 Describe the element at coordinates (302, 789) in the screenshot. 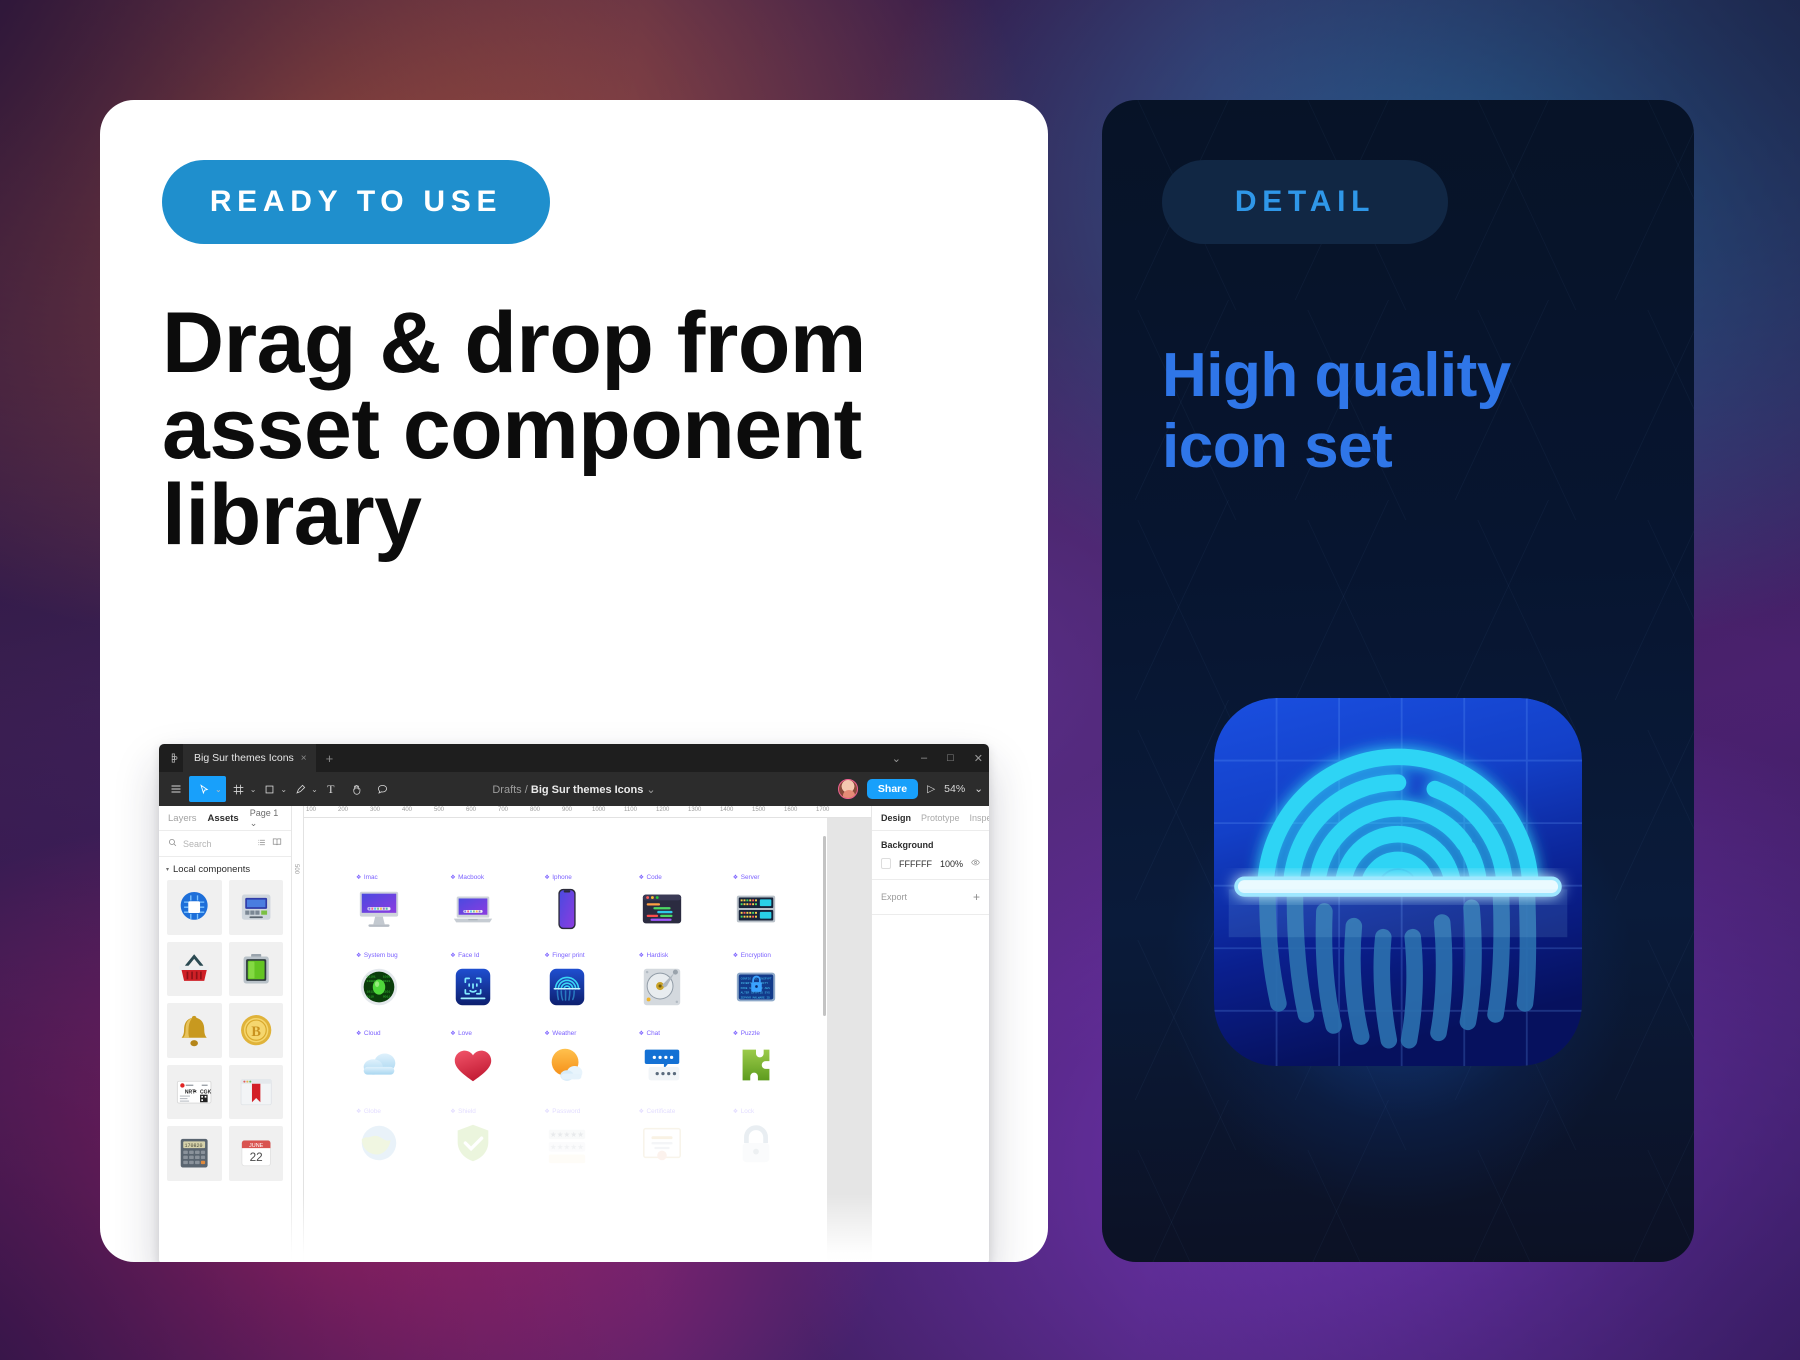

I see `pen-tool-button: ⌄` at that location.